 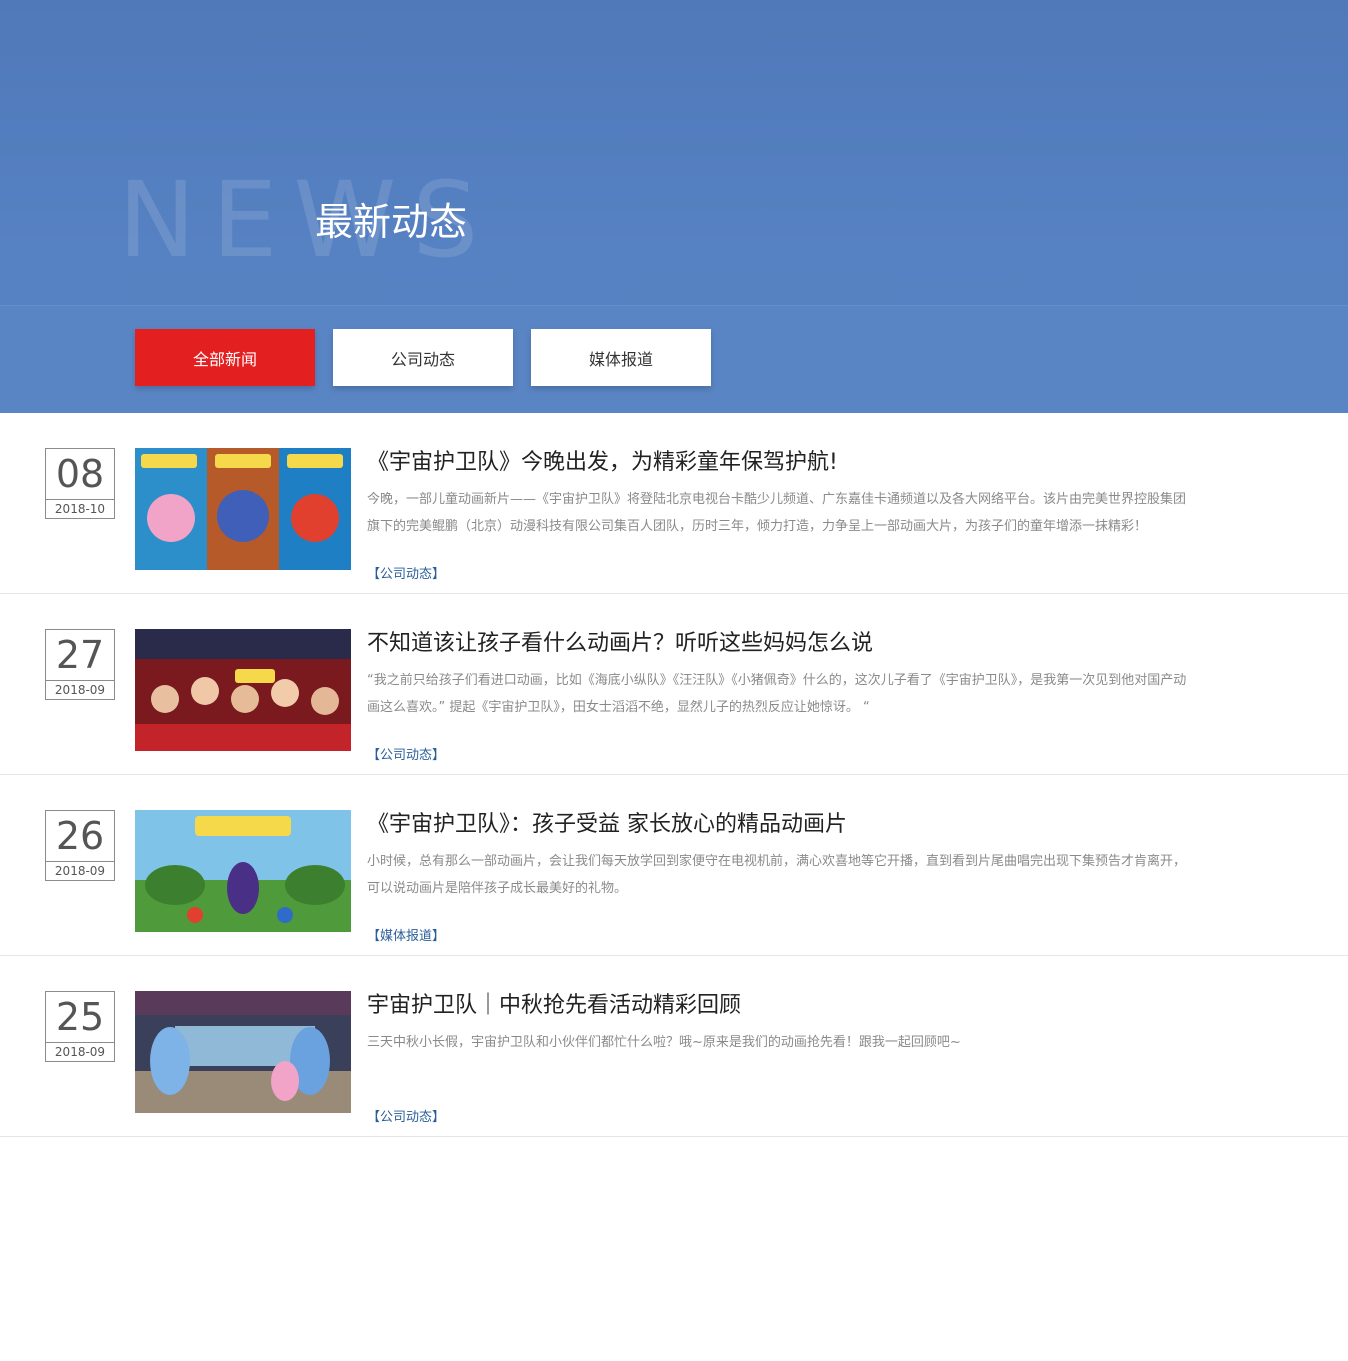 I want to click on news-category-link: 【媒体报道】, so click(x=406, y=937).